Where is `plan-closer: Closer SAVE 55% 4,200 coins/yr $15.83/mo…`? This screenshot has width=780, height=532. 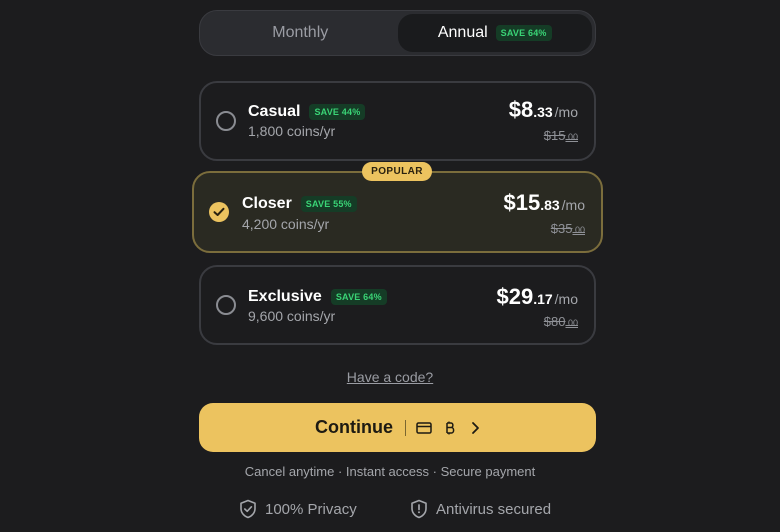
plan-closer: Closer SAVE 55% 4,200 coins/yr $15.83/mo… is located at coordinates (397, 212).